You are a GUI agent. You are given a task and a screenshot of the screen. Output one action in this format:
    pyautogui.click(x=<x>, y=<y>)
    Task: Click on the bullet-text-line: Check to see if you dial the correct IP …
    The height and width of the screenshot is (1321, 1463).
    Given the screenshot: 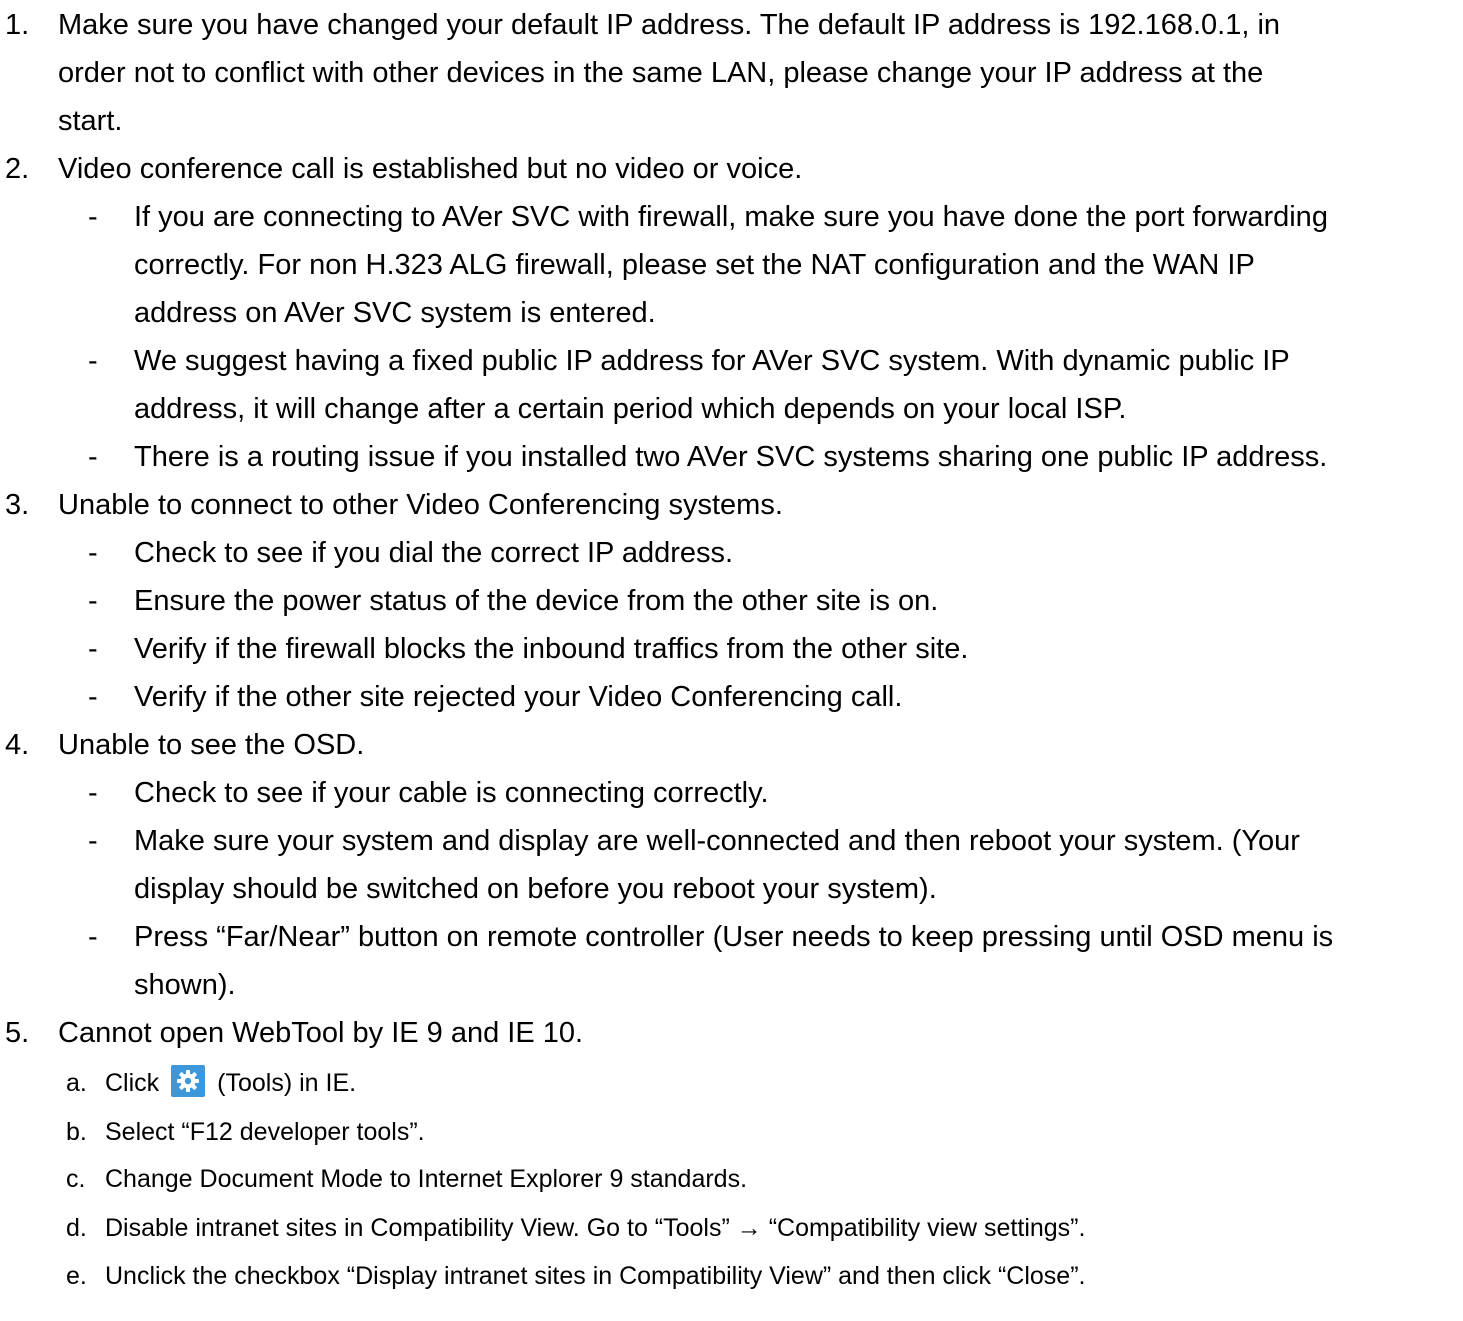 What is the action you would take?
    pyautogui.click(x=434, y=553)
    